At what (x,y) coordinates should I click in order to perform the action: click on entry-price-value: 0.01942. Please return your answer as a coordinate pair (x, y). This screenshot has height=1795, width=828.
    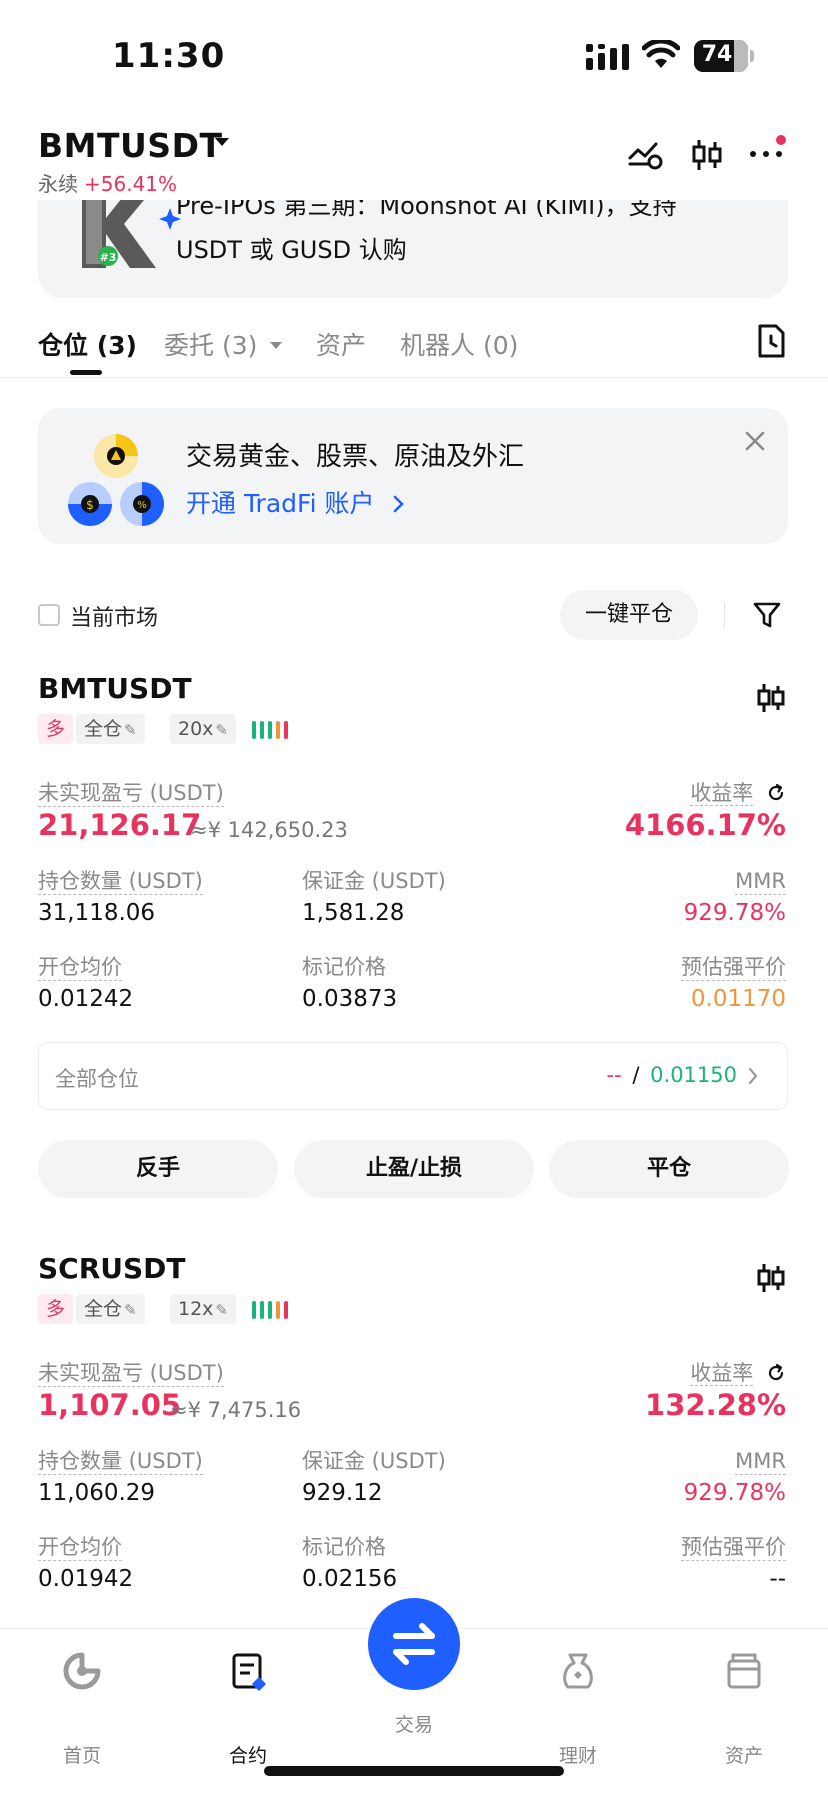
    Looking at the image, I should click on (86, 1579).